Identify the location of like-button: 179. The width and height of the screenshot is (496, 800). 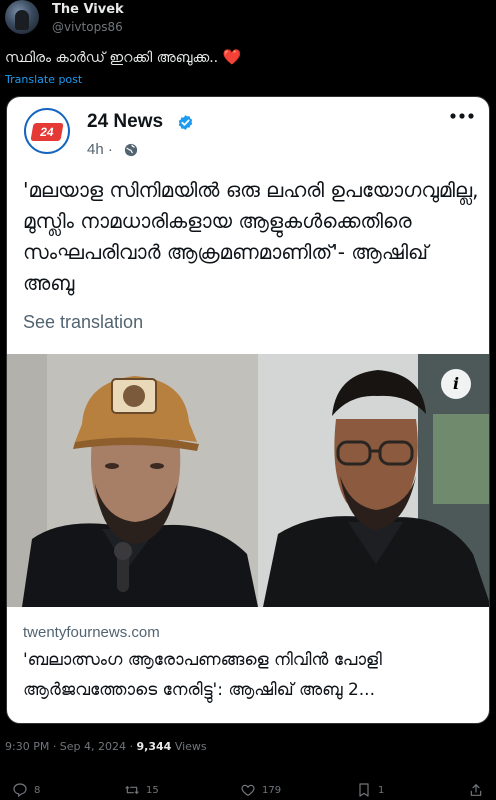
(260, 790).